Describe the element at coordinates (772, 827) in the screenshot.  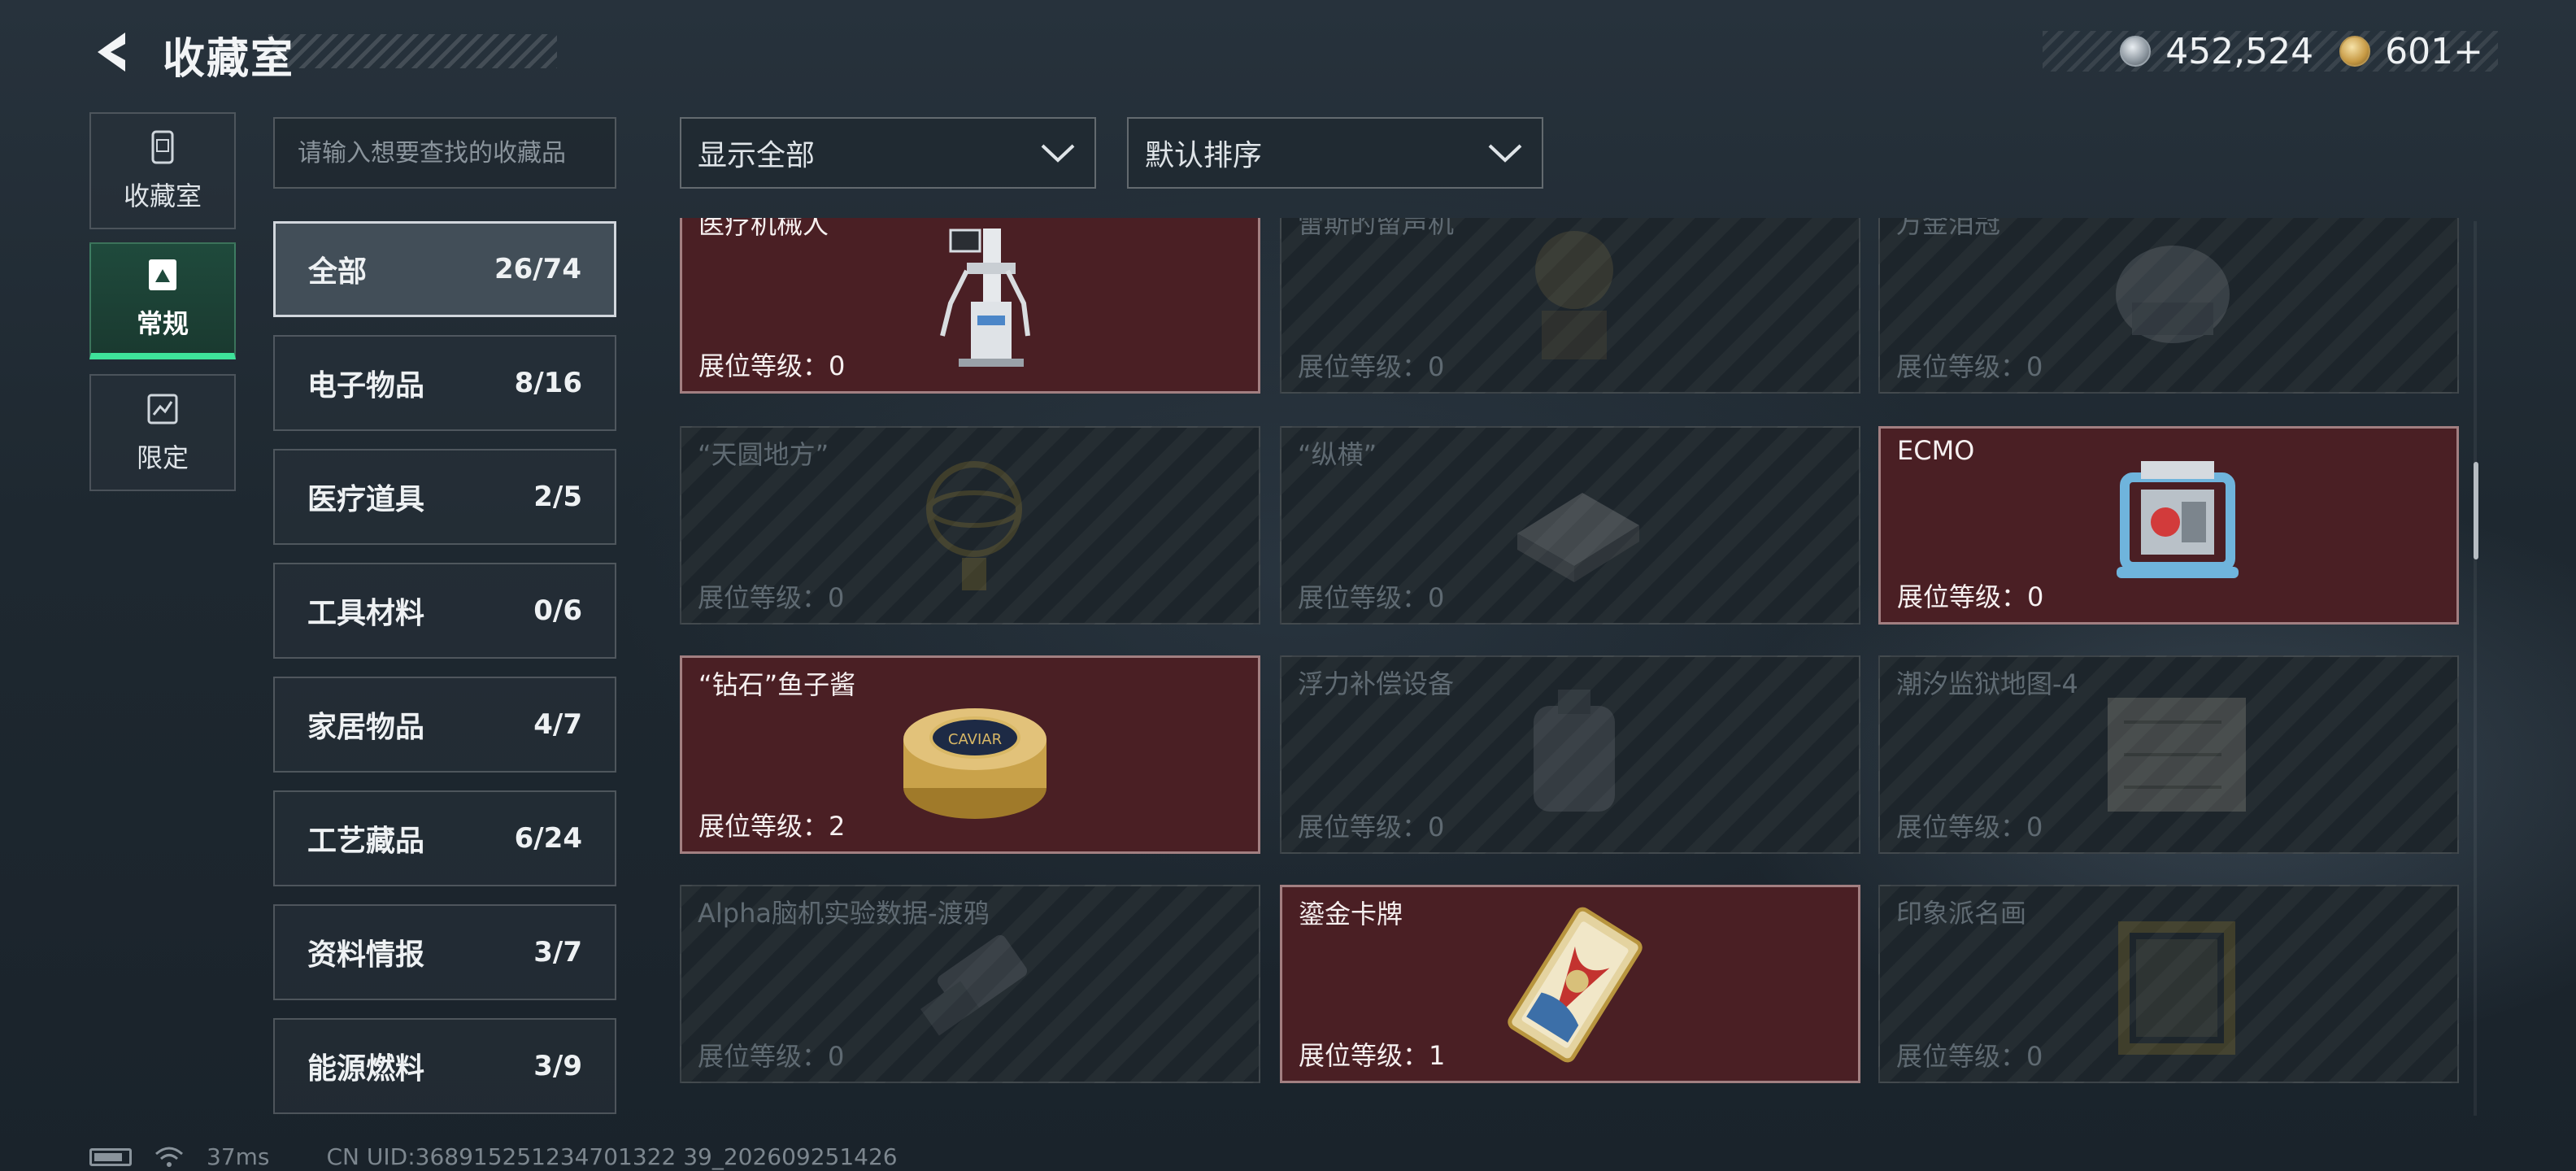
I see `item-level: 展位等级：2` at that location.